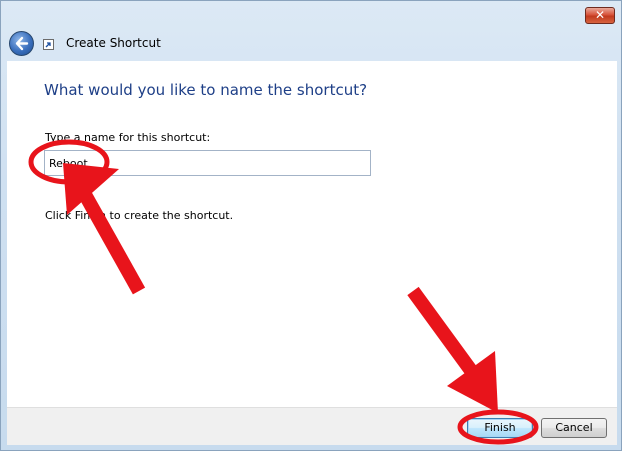 Image resolution: width=622 pixels, height=452 pixels. I want to click on back-arrow-icon, so click(22, 43).